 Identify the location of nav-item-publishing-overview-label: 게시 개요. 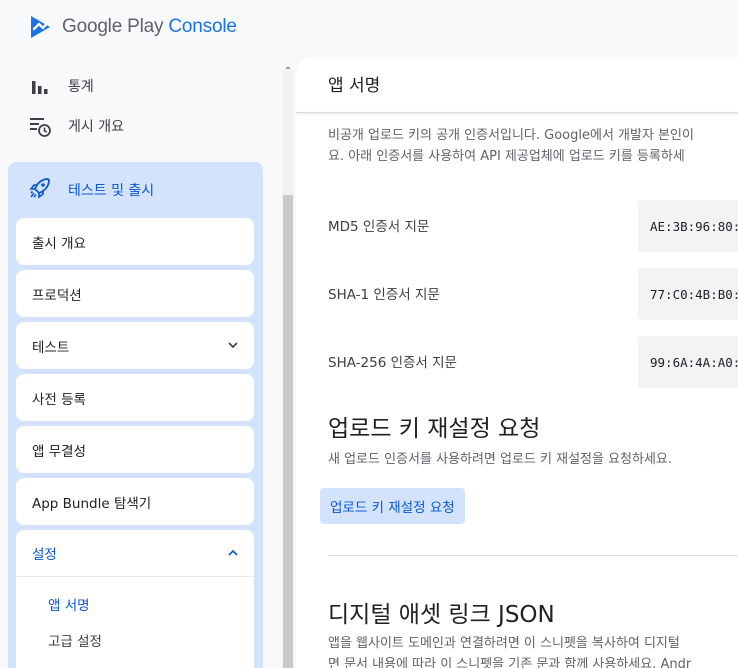
(96, 127).